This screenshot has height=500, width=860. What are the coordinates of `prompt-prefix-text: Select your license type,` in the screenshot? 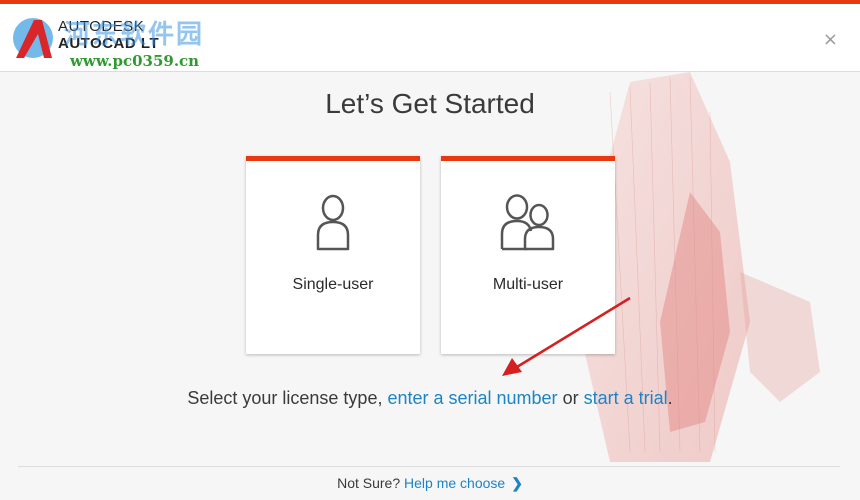 It's located at (287, 398).